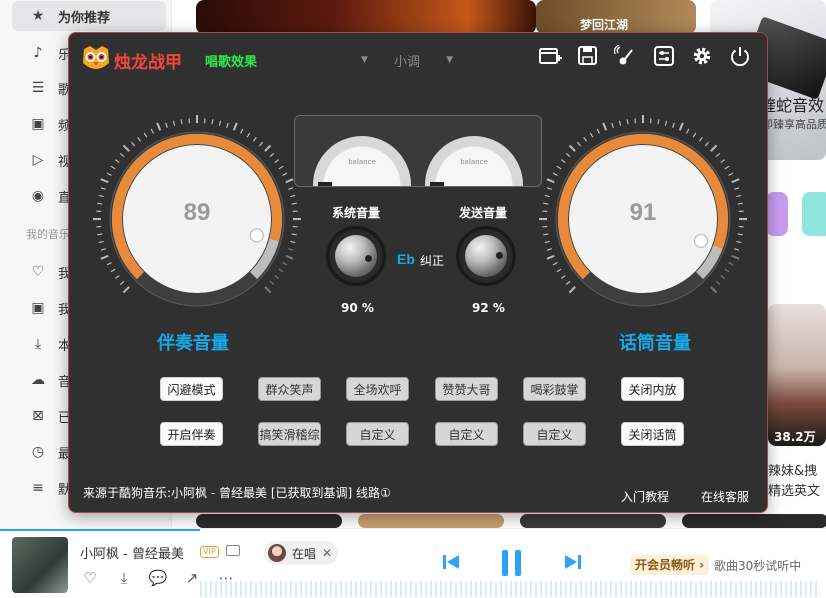  What do you see at coordinates (486, 256) in the screenshot?
I see `send-volume-knob` at bounding box center [486, 256].